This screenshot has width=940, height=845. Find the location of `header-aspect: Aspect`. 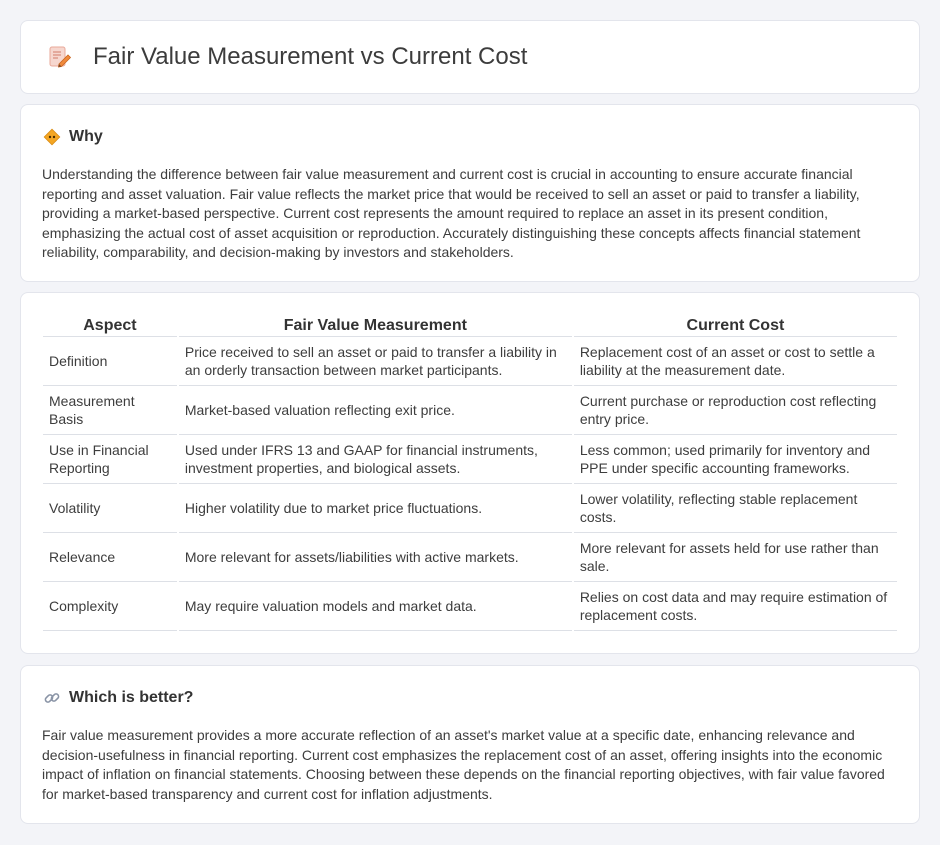

header-aspect: Aspect is located at coordinates (110, 326).